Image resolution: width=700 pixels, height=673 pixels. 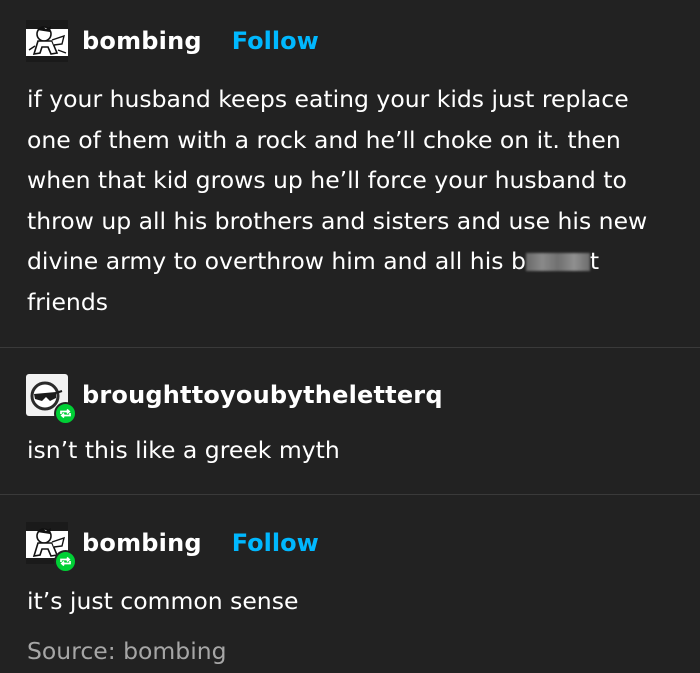 What do you see at coordinates (127, 651) in the screenshot?
I see `source-link: Source: bombing` at bounding box center [127, 651].